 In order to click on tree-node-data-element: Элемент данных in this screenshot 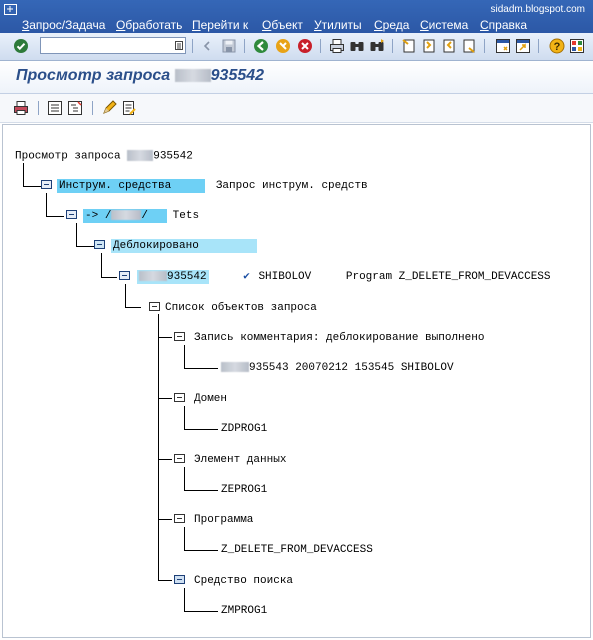, I will do `click(240, 460)`.